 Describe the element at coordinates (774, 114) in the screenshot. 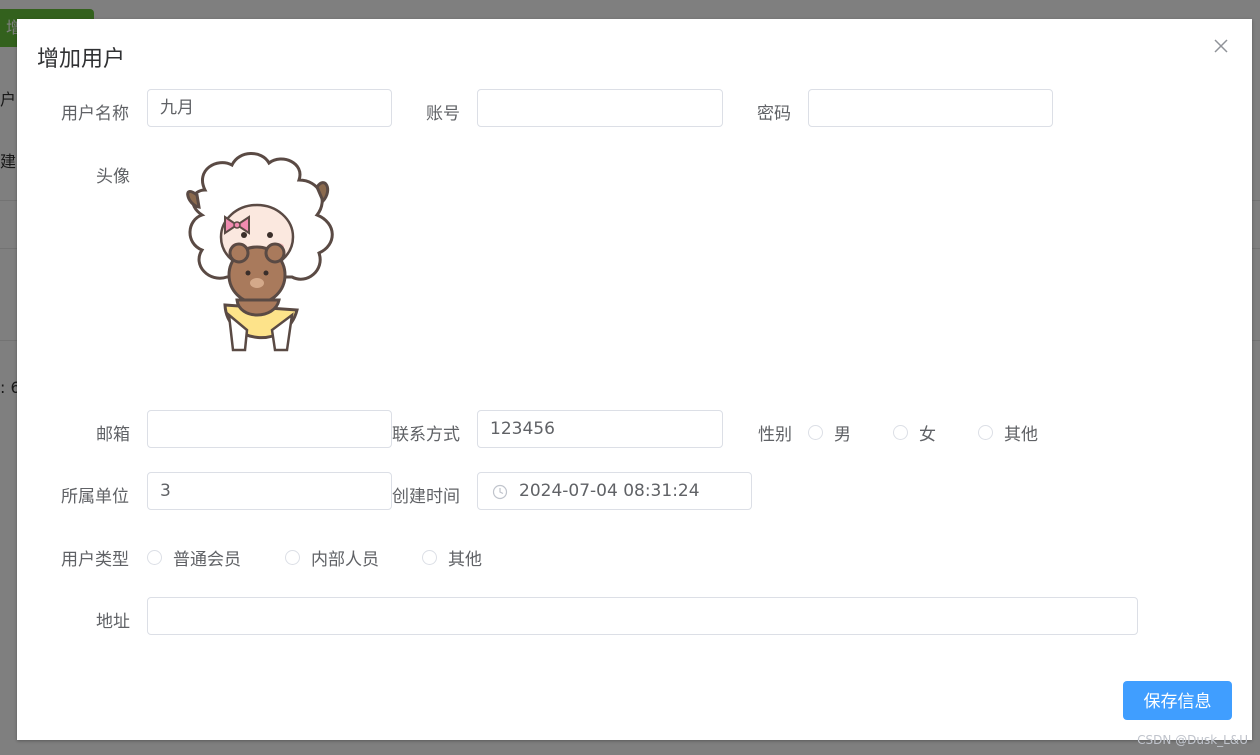

I see `password-label: 密码` at that location.